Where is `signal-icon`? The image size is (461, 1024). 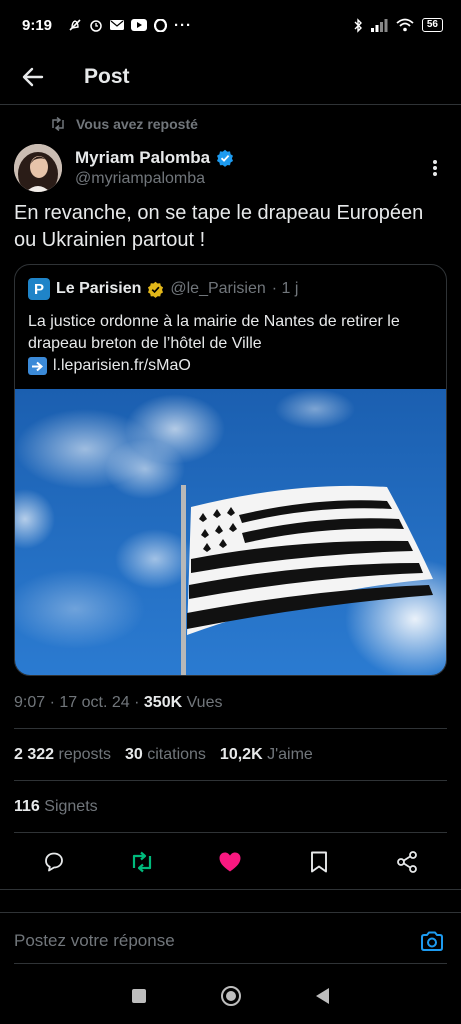
signal-icon is located at coordinates (379, 25).